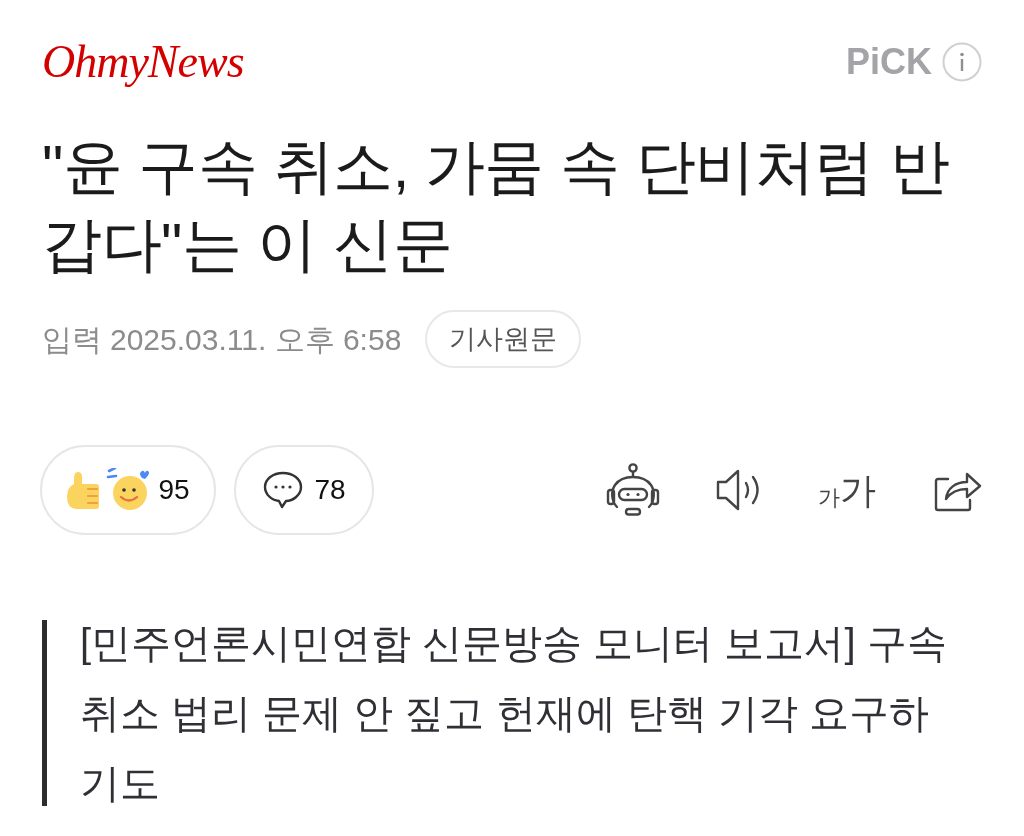  I want to click on robot-icon, so click(633, 490).